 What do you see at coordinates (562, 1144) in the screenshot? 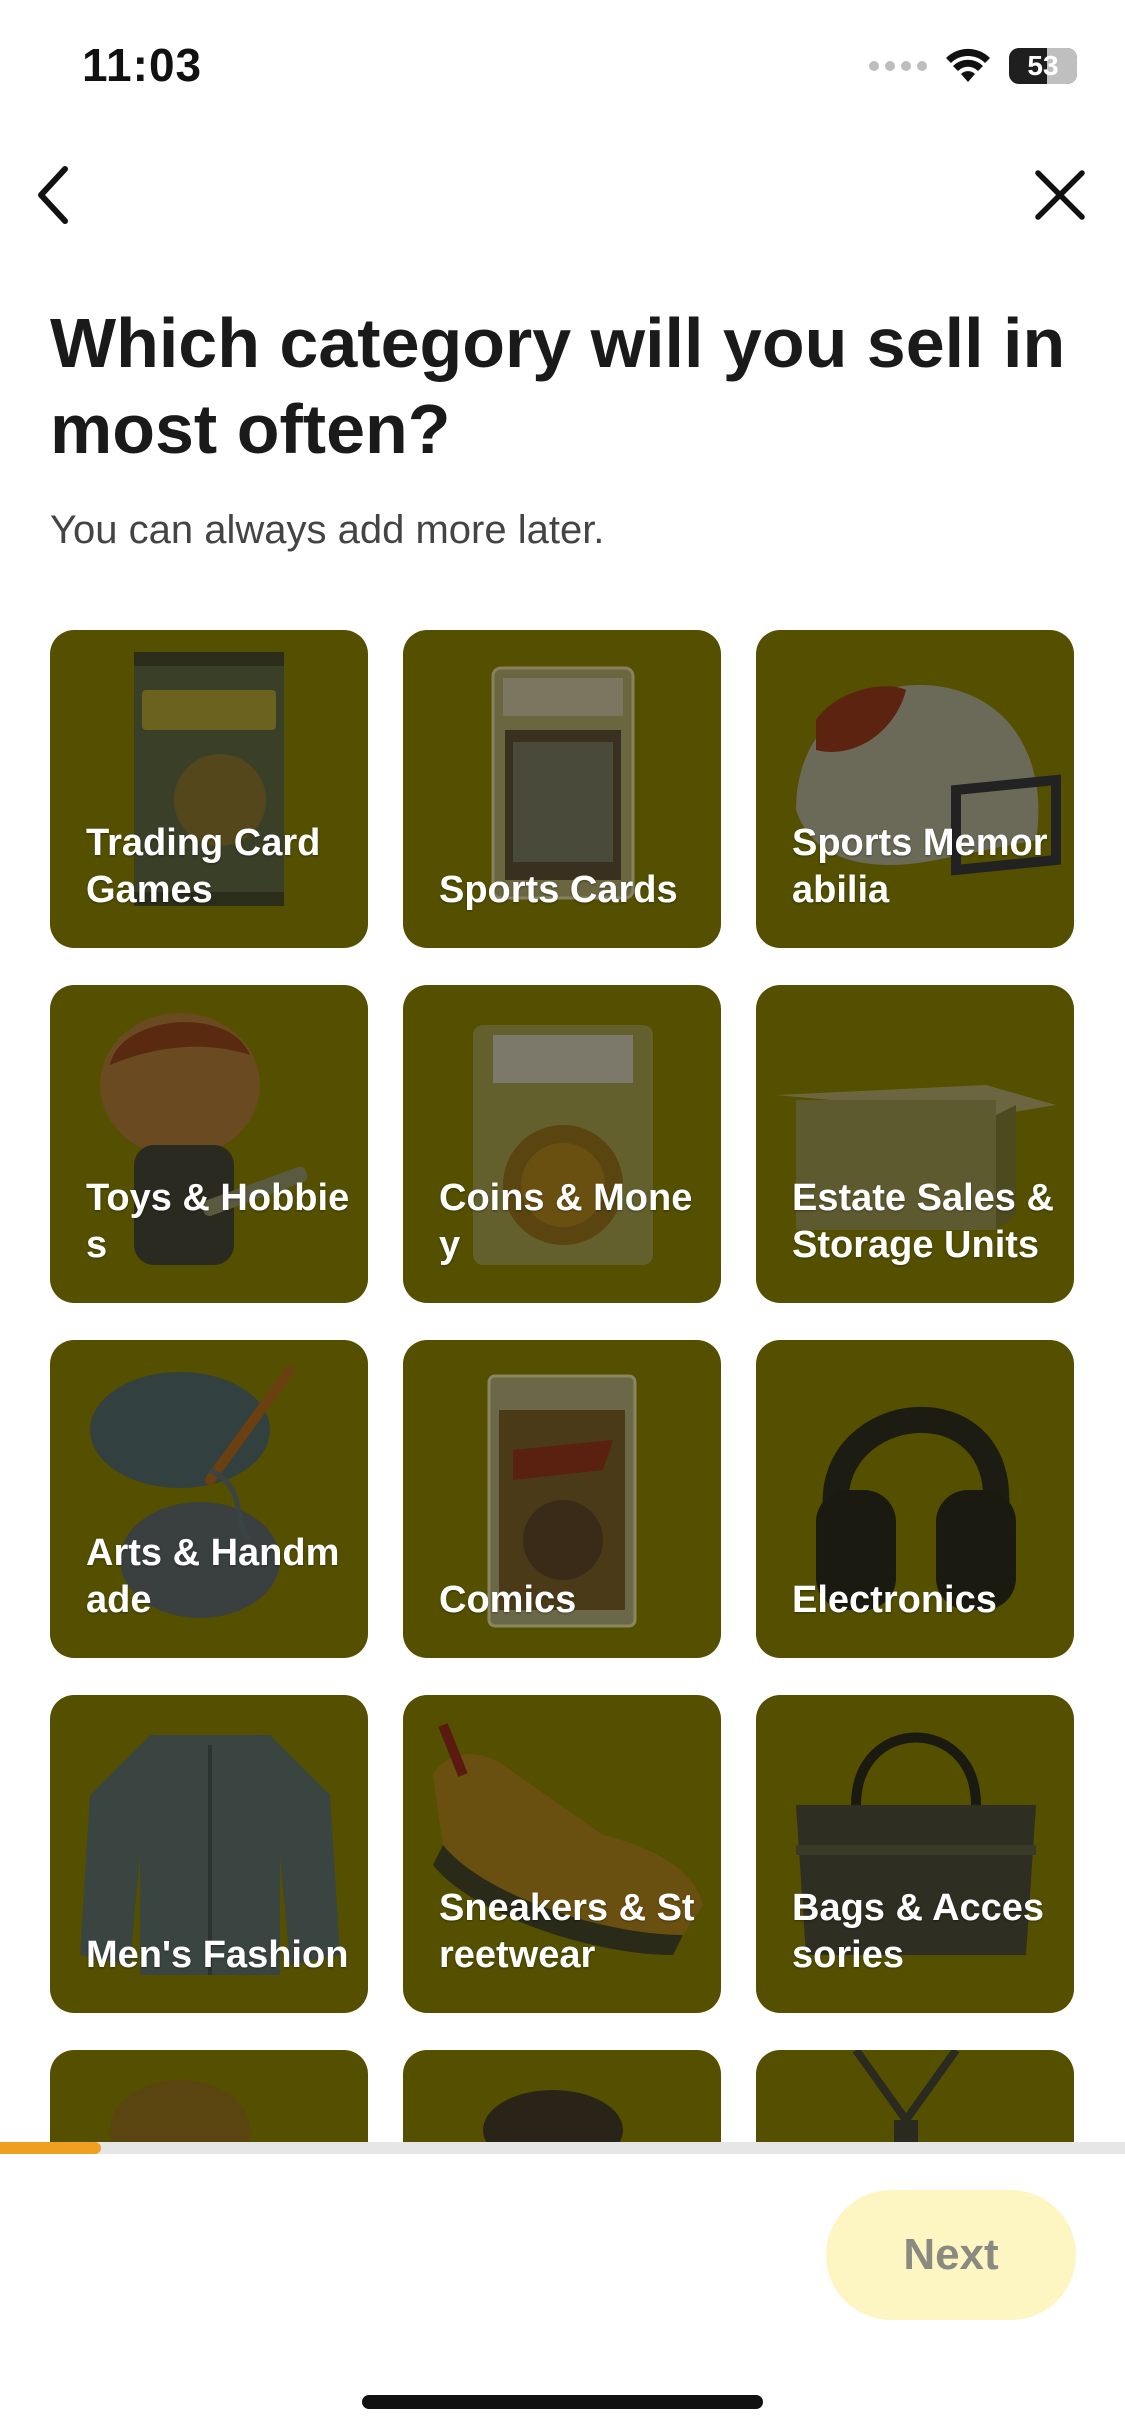
I see `category-tile-coins-money: Coins & Money` at bounding box center [562, 1144].